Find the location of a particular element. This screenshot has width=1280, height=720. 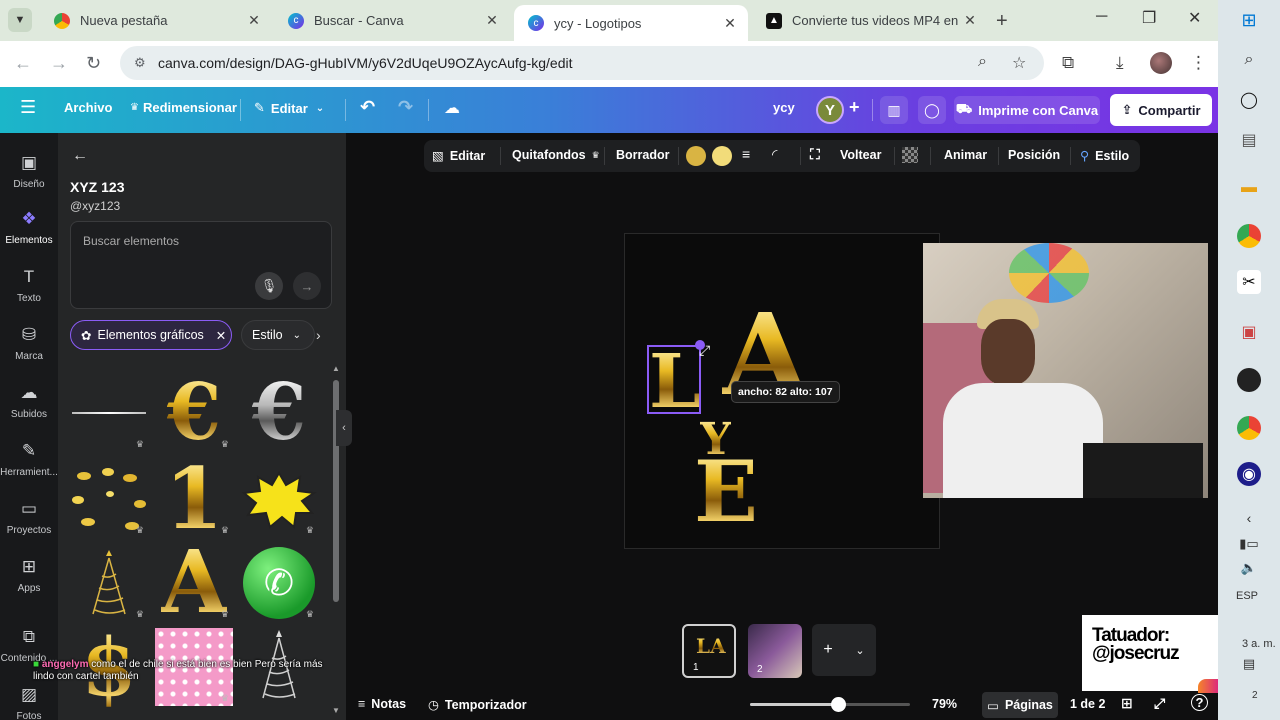

scroll-down-icon: ▼ is located at coordinates (336, 710).